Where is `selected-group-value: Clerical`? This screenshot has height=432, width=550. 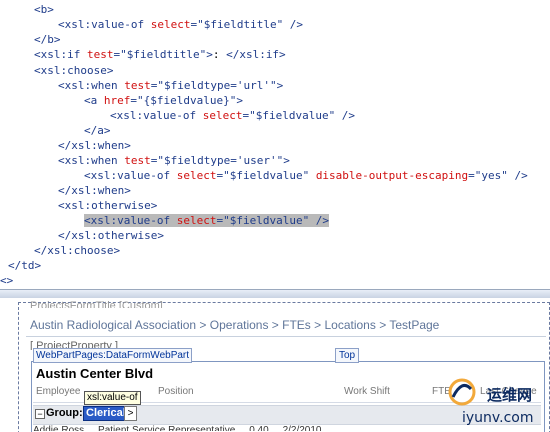
selected-group-value: Clerical is located at coordinates (106, 413).